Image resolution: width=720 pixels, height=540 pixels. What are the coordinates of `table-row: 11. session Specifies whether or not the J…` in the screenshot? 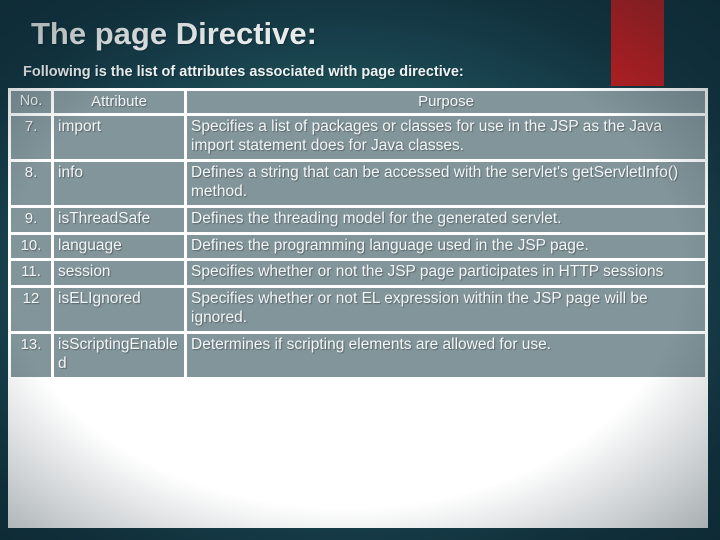 It's located at (358, 273).